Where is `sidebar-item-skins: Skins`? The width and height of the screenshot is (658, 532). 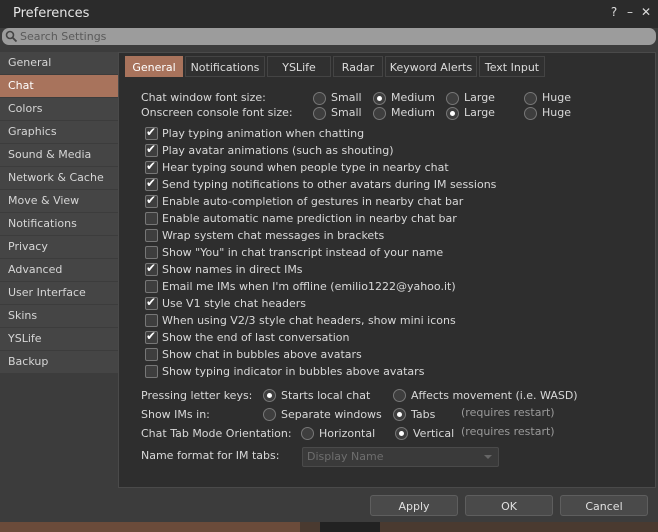 sidebar-item-skins: Skins is located at coordinates (59, 316).